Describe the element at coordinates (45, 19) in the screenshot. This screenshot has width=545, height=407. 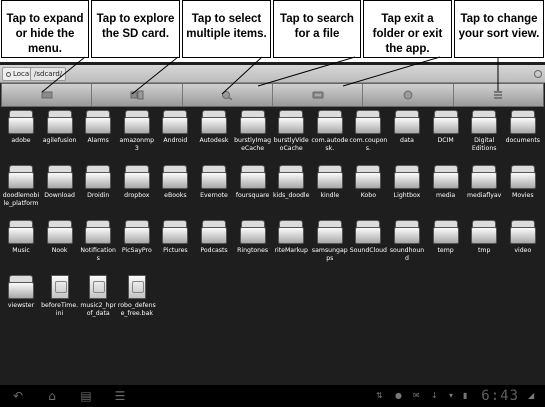
I see `callout-line: Tap to expand` at that location.